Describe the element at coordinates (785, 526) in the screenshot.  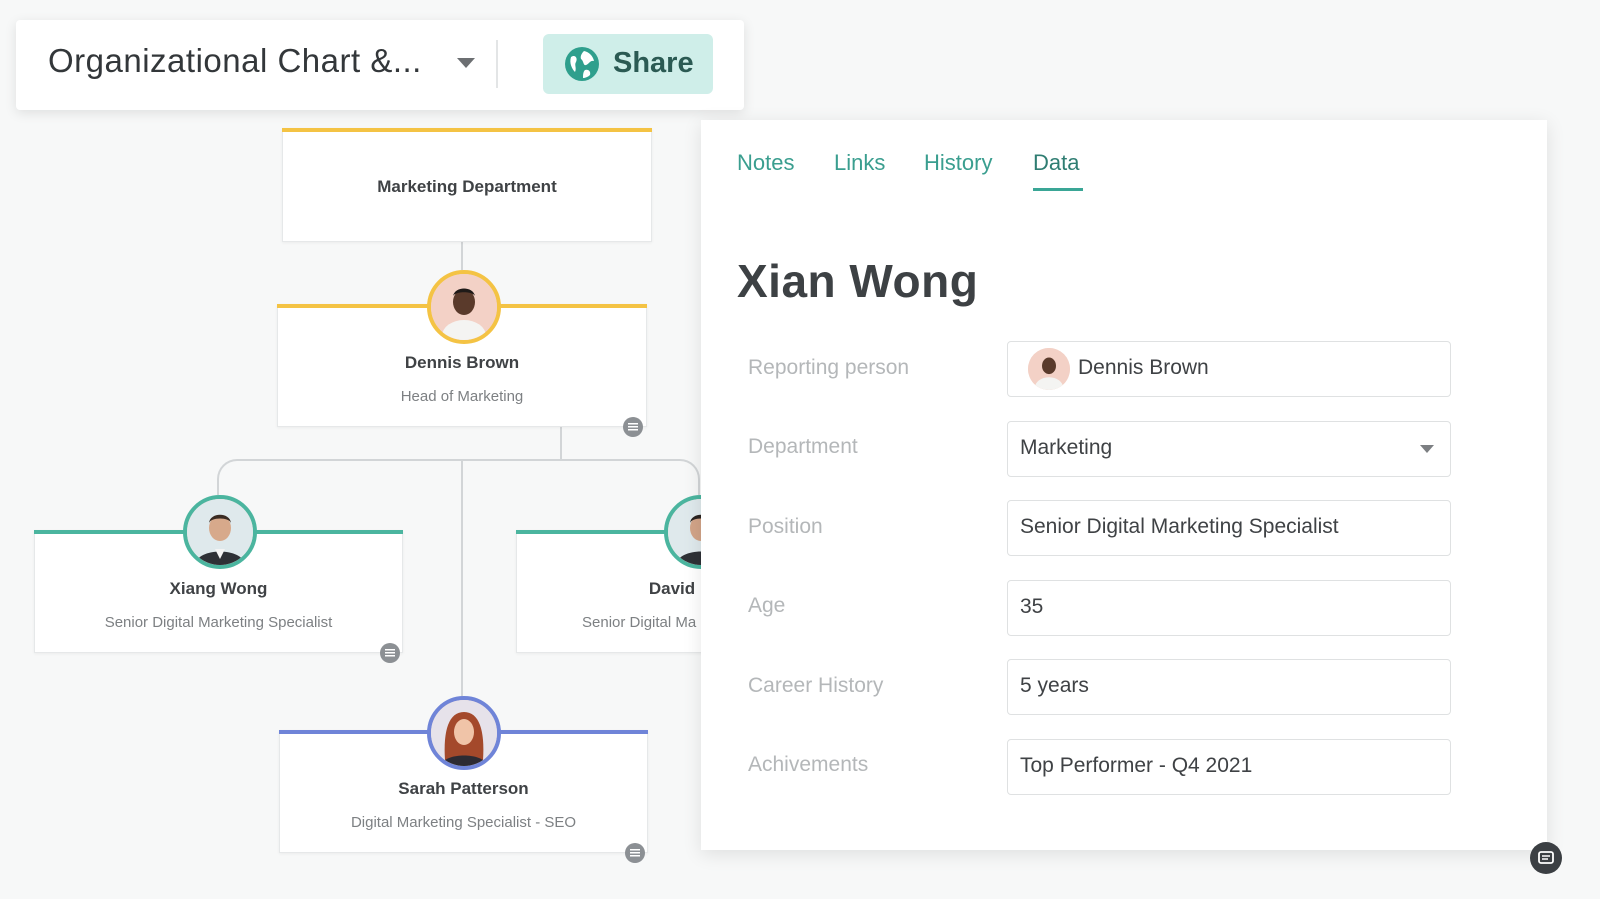
I see `field-label: Position` at that location.